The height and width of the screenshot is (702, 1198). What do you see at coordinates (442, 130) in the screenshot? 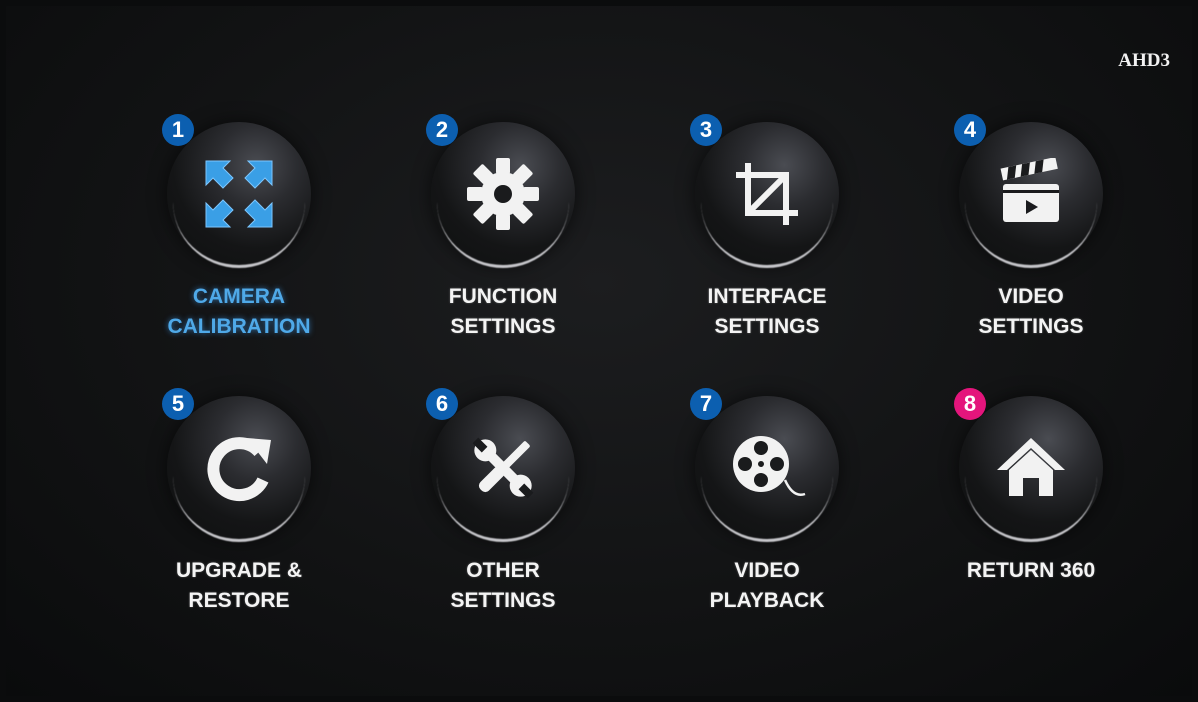
I see `badge-number: 2` at bounding box center [442, 130].